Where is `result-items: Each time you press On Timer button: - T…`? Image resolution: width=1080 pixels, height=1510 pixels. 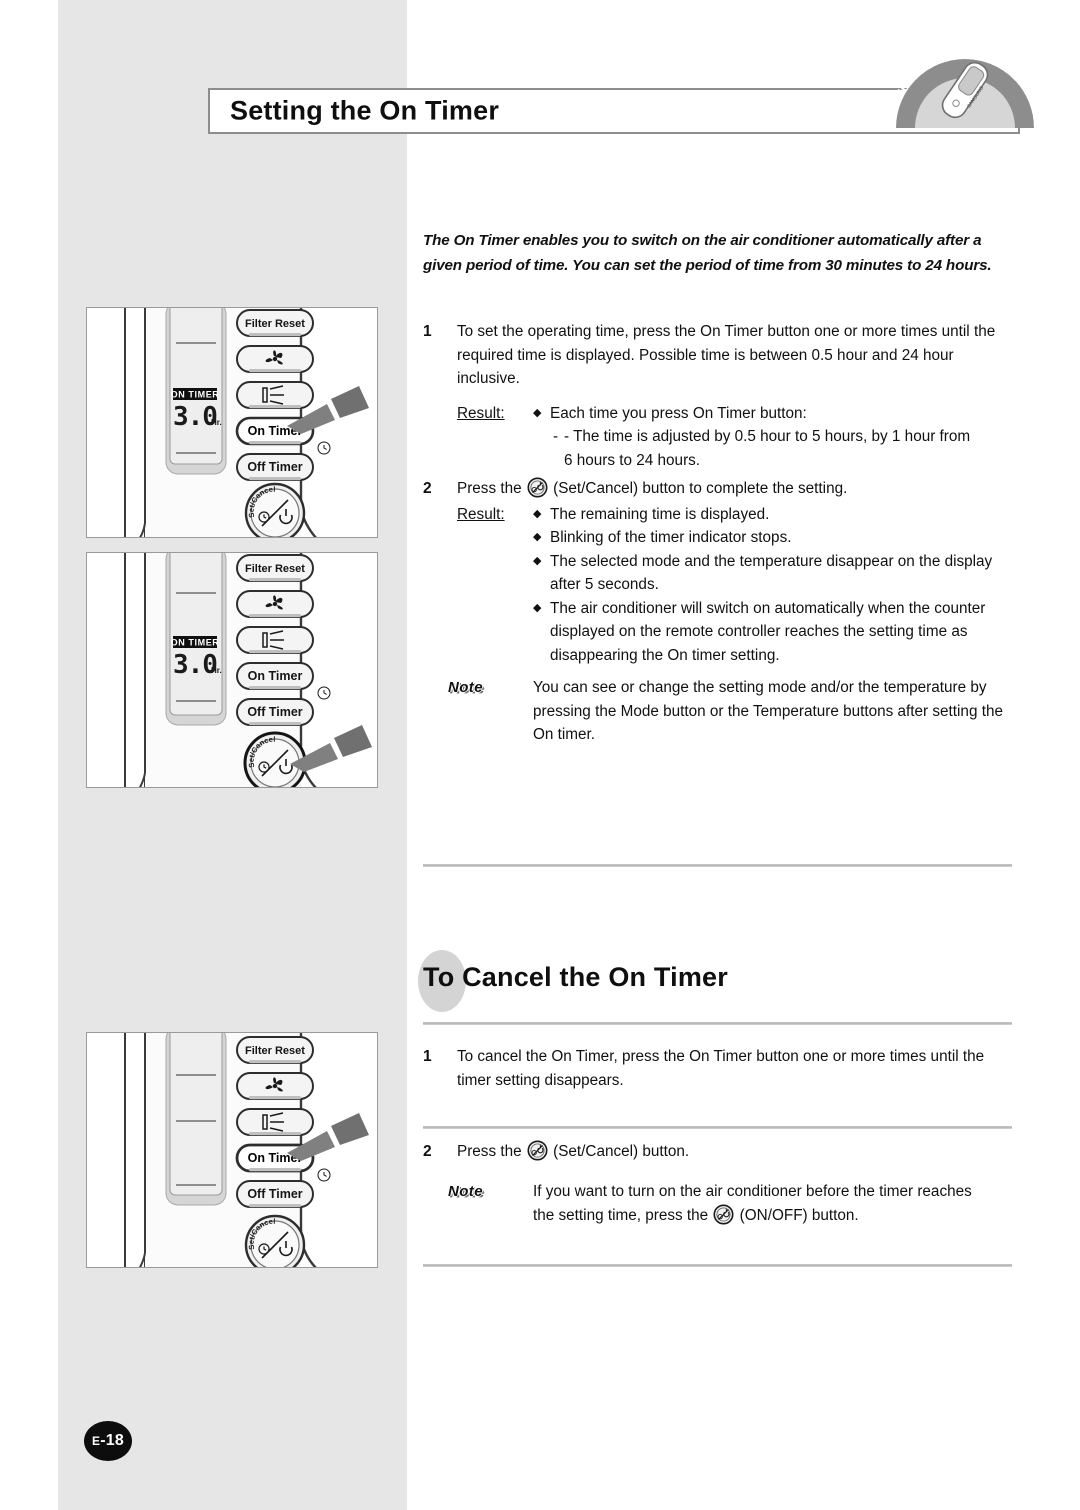 result-items: Each time you press On Timer button: - T… is located at coordinates (774, 437).